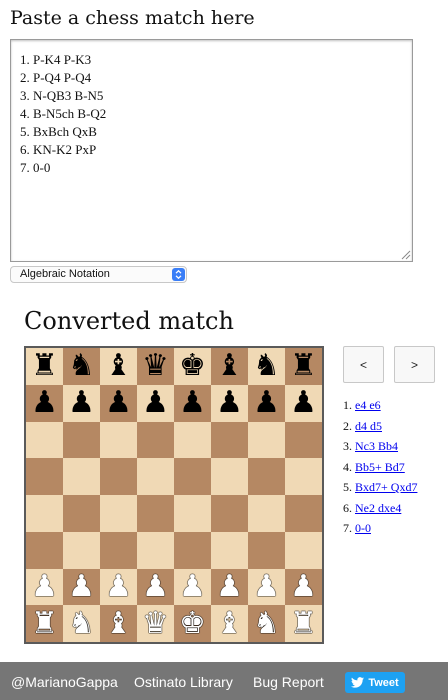 The width and height of the screenshot is (448, 700). Describe the element at coordinates (368, 405) in the screenshot. I see `move-link: e4 e6` at that location.